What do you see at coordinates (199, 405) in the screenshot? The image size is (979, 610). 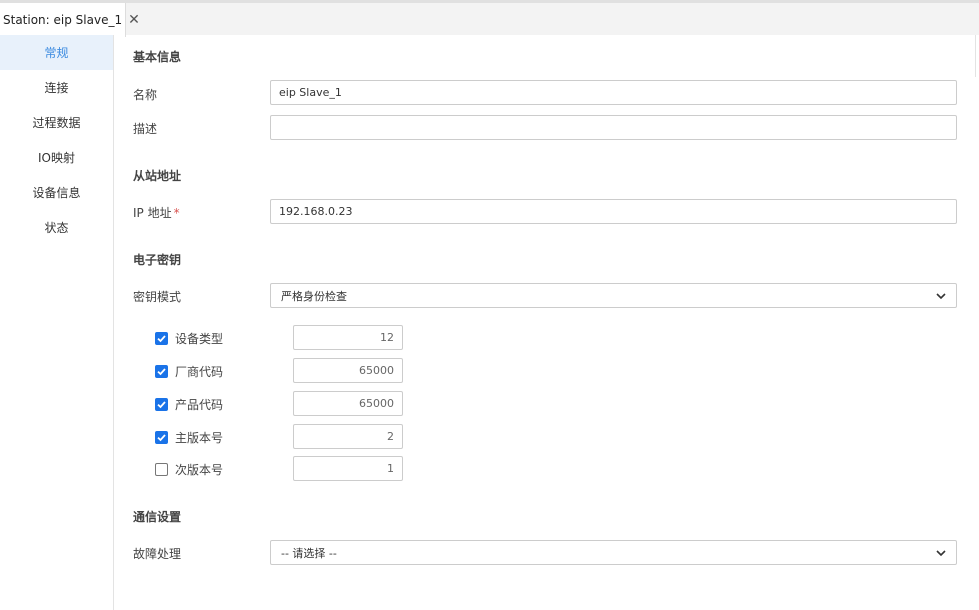 I see `checkbox-label: 产品代码` at bounding box center [199, 405].